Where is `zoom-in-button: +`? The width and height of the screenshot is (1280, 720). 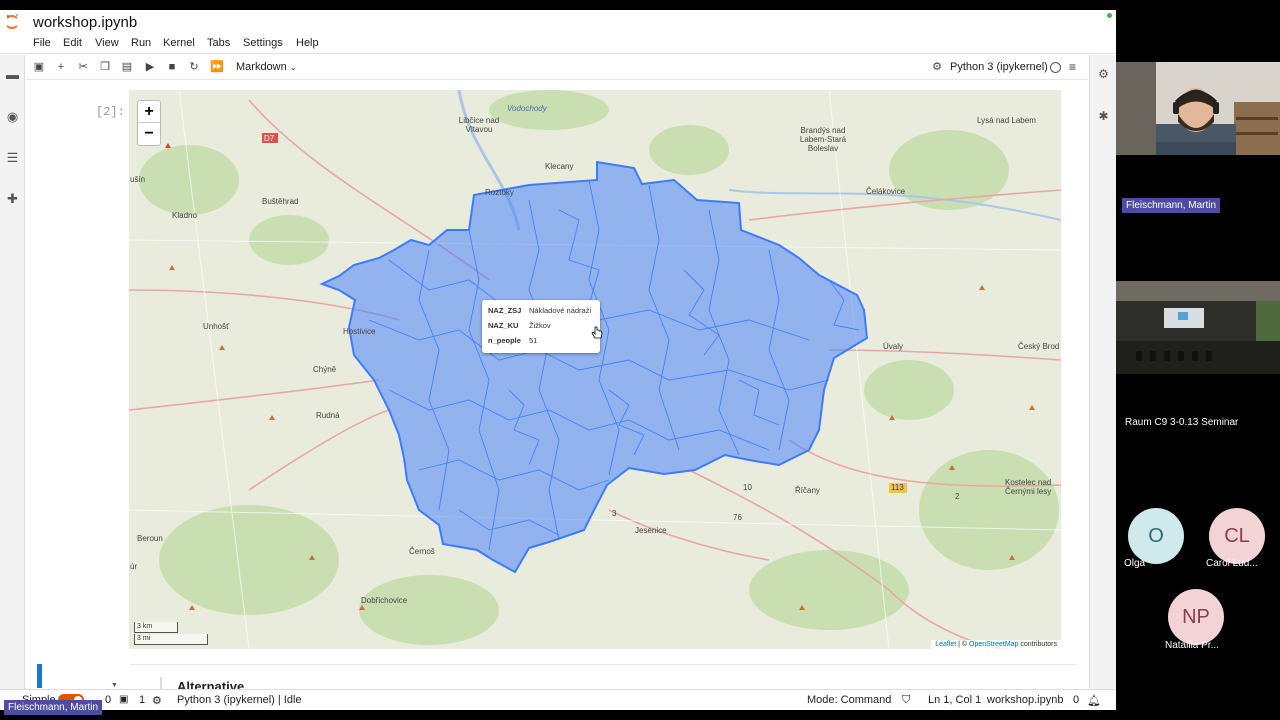
zoom-in-button: + is located at coordinates (149, 112).